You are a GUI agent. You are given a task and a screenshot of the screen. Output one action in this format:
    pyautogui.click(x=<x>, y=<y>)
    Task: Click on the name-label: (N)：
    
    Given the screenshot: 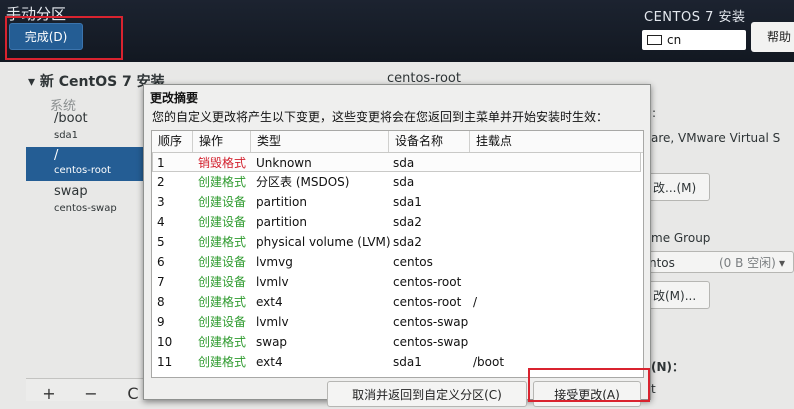 What is the action you would take?
    pyautogui.click(x=668, y=367)
    